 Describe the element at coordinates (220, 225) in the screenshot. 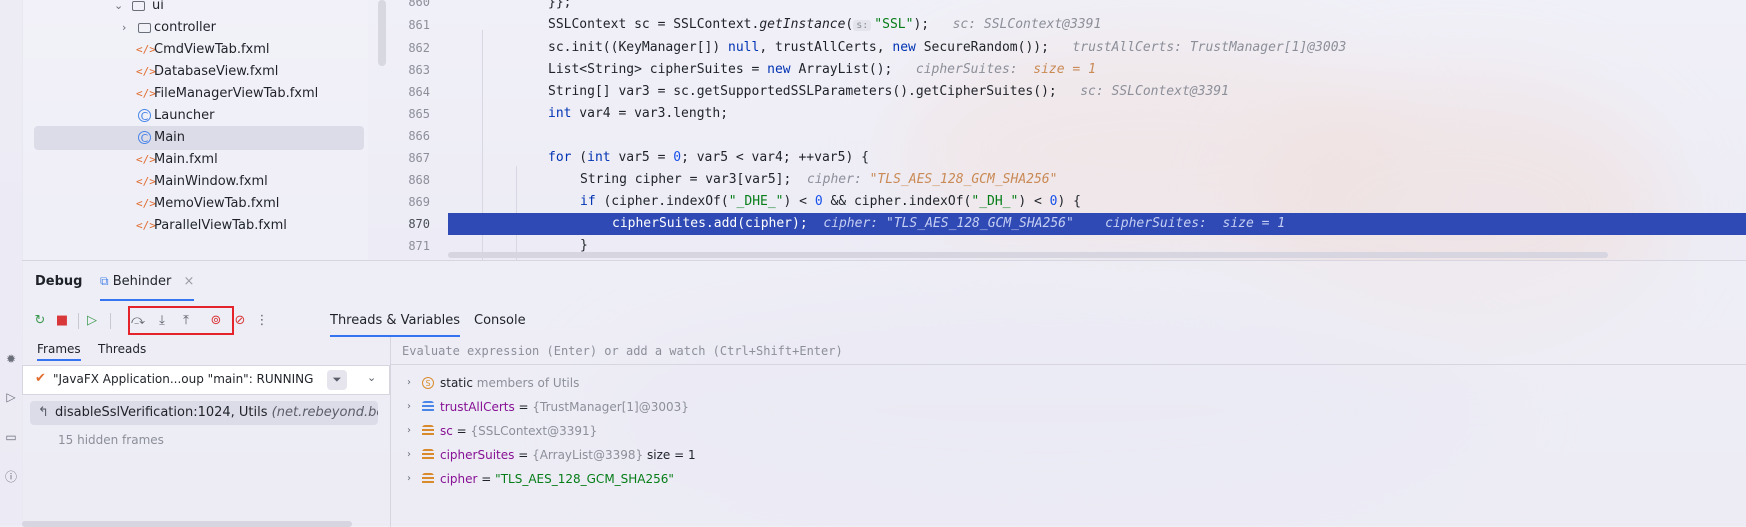

I see `tree-item-label: ParallelViewTab.fxml` at that location.